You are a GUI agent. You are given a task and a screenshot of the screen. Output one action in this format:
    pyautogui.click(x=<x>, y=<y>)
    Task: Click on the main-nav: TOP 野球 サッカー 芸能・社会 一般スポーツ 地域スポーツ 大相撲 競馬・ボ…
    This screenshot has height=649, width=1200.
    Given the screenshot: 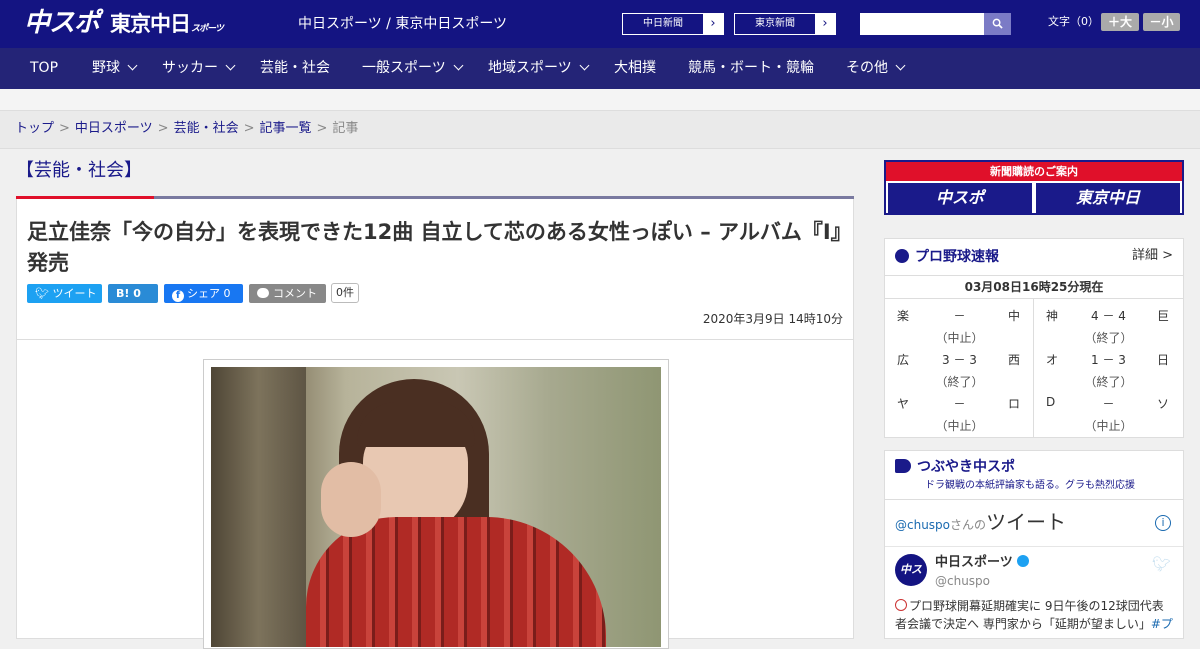 What is the action you would take?
    pyautogui.click(x=600, y=68)
    